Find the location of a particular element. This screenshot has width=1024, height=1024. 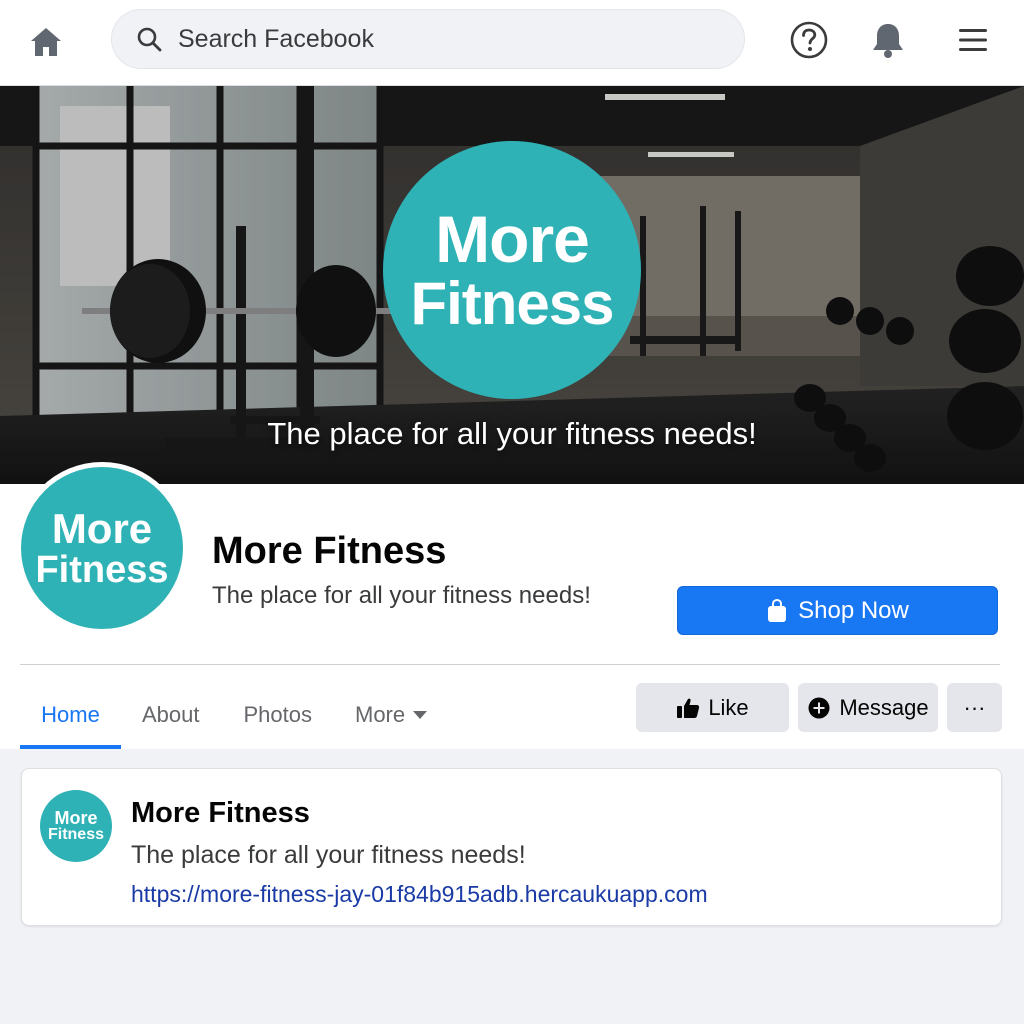

post-author-name: More Fitness is located at coordinates (220, 813).